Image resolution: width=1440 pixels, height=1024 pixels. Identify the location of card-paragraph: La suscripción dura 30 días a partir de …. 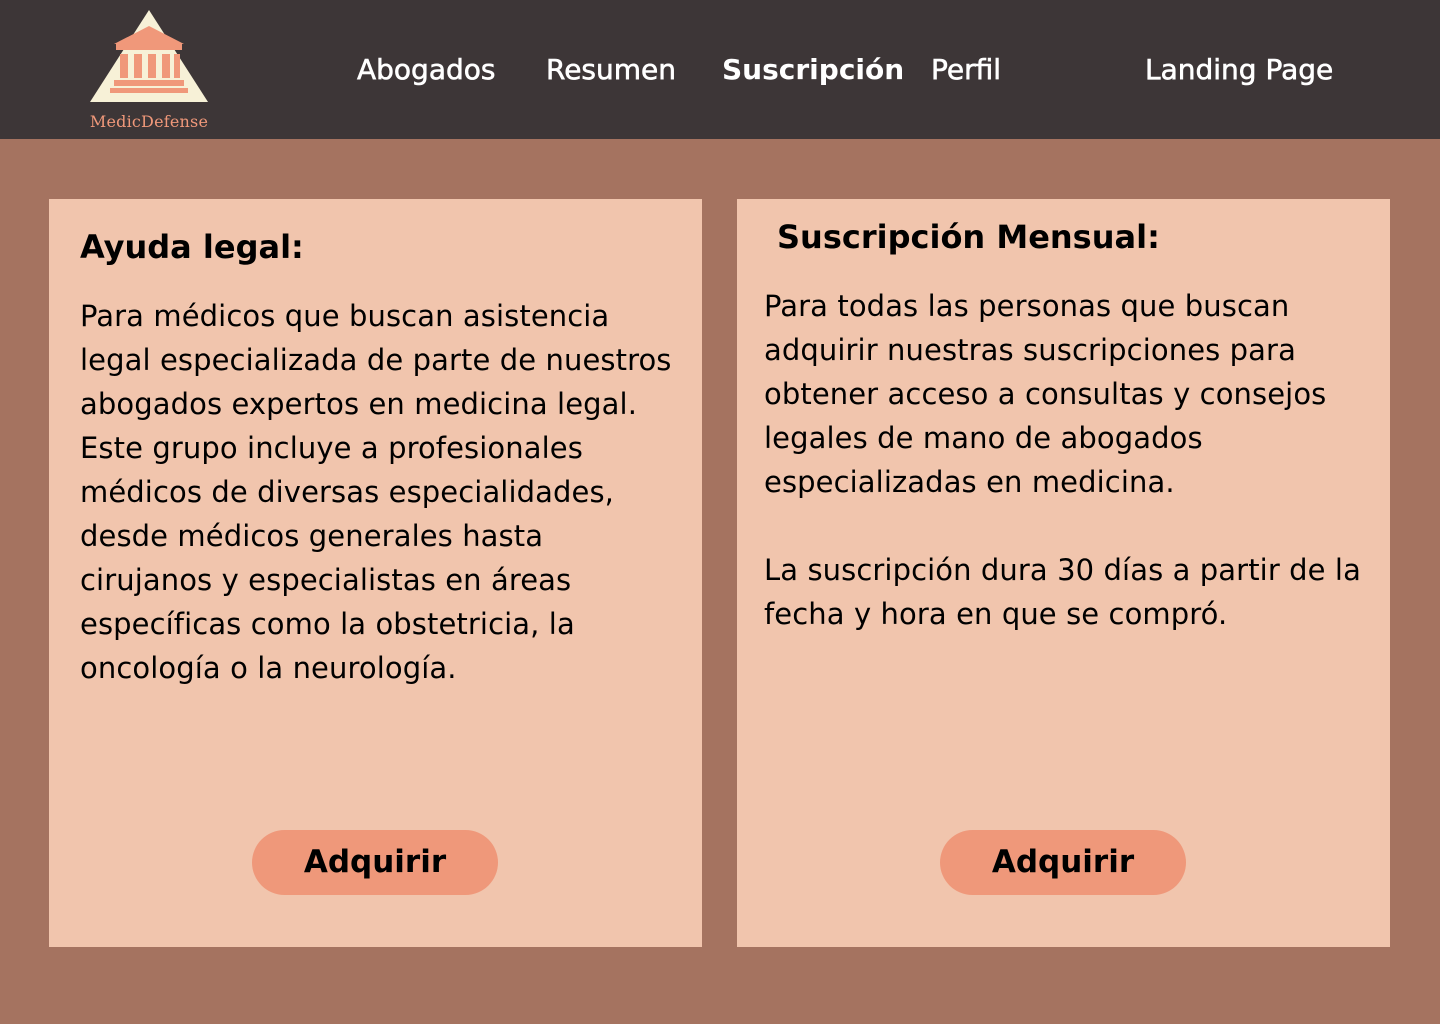
(1062, 592).